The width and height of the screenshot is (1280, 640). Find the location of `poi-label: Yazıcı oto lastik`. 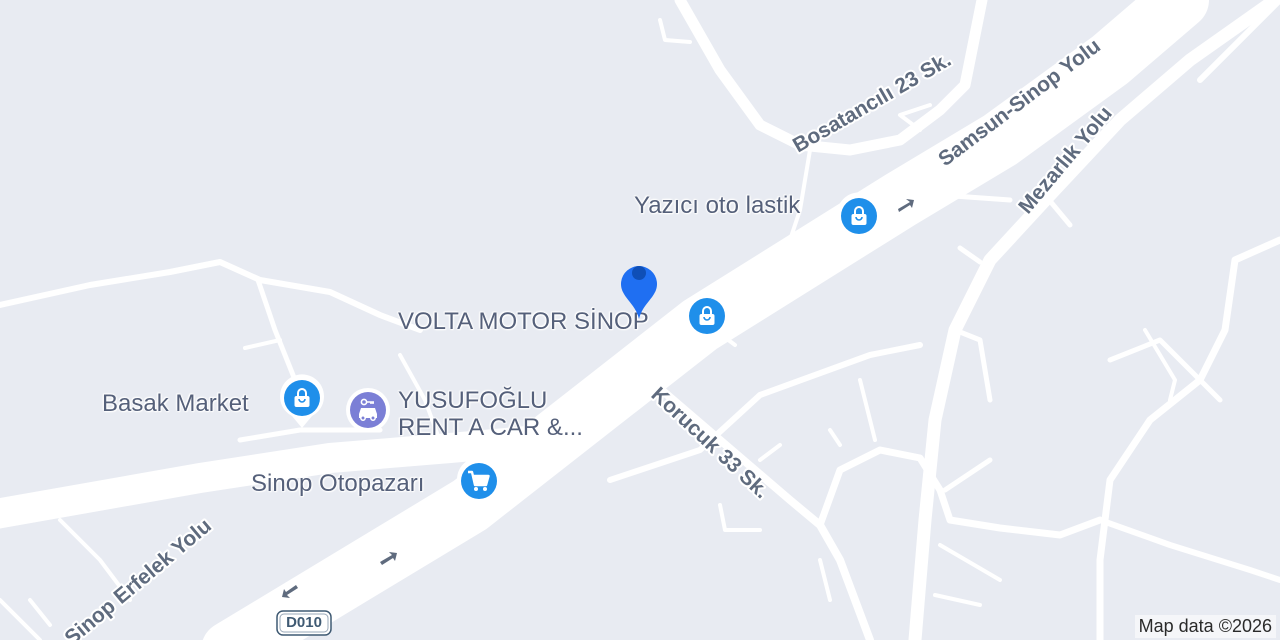

poi-label: Yazıcı oto lastik is located at coordinates (717, 205).